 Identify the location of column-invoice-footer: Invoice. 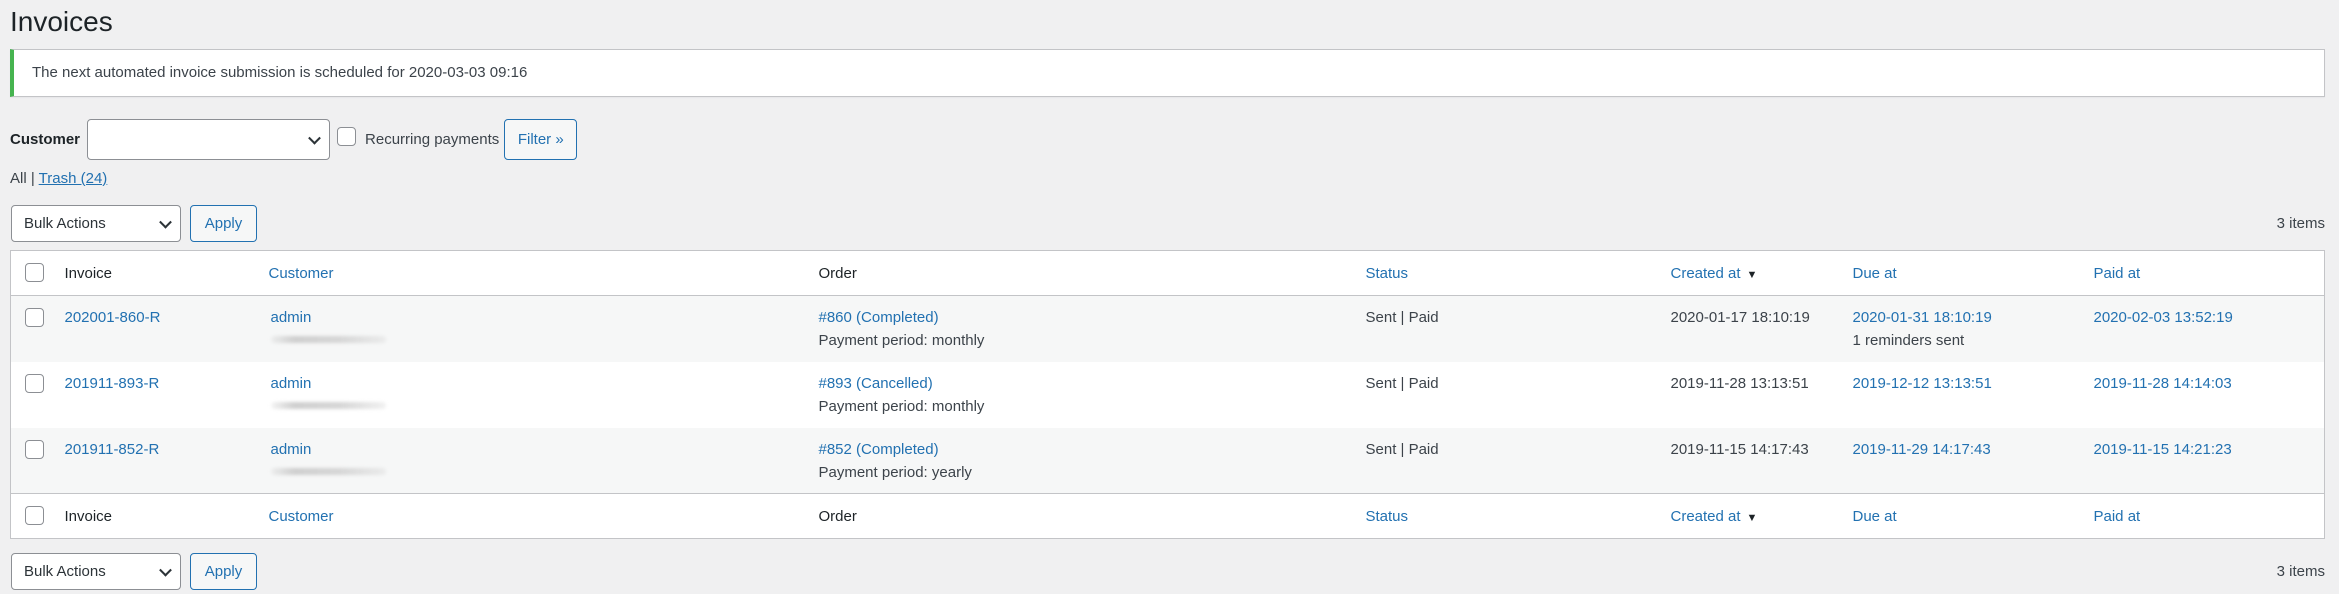
(88, 516).